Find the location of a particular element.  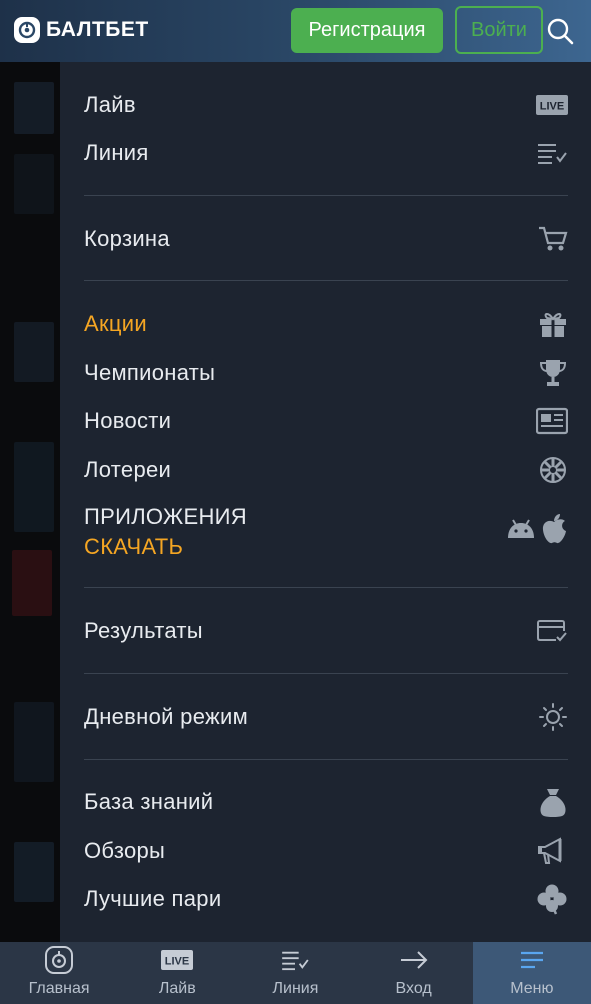

menu-item-label: База знаний is located at coordinates (149, 801).